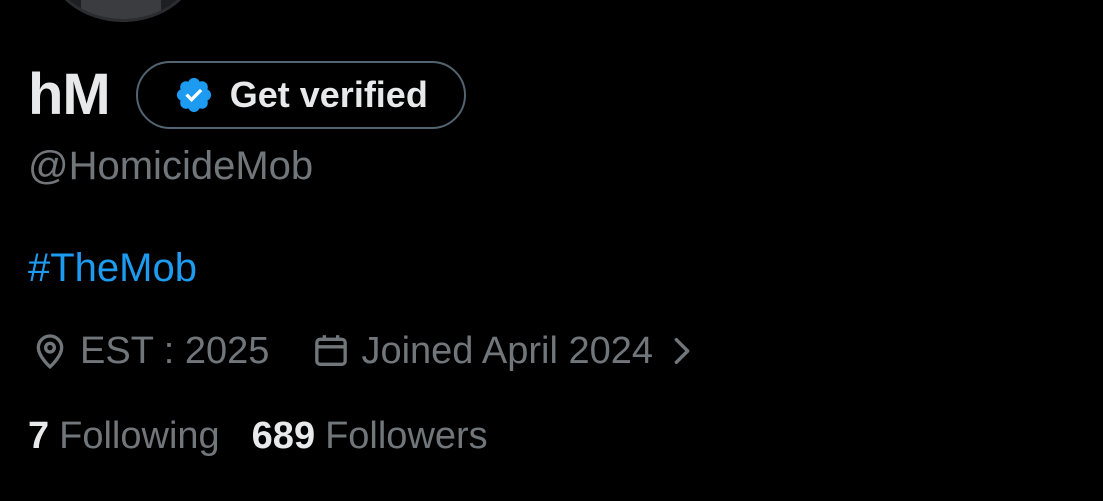 This screenshot has width=1103, height=501. I want to click on following-link: 7 Following, so click(124, 436).